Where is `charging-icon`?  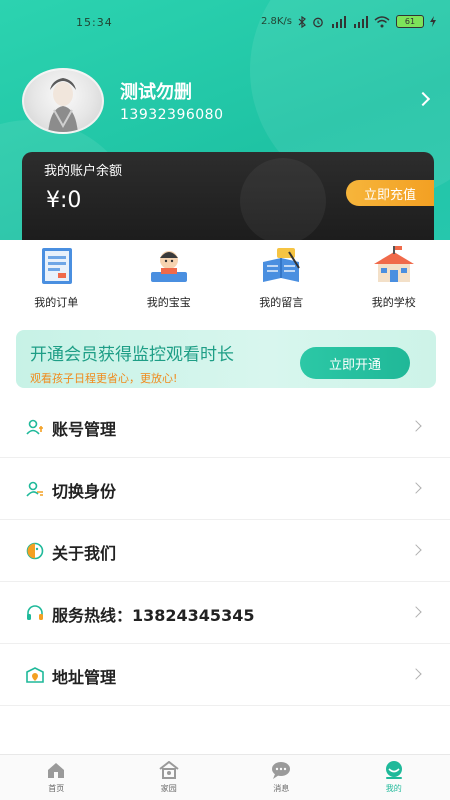 charging-icon is located at coordinates (433, 21).